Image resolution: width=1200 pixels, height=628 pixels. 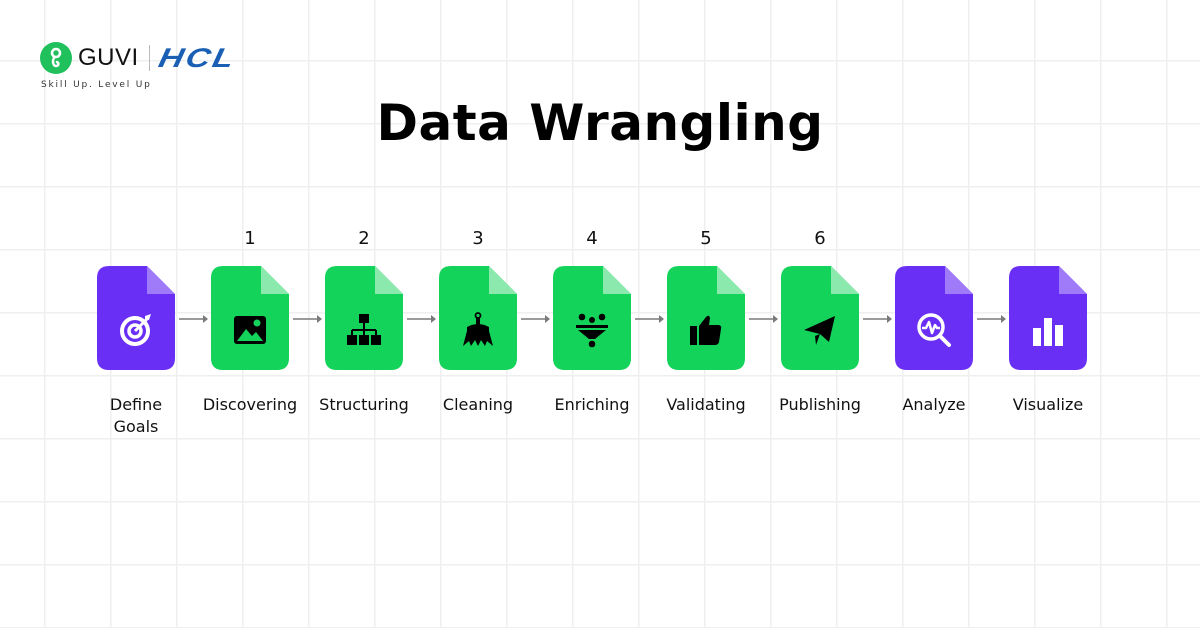 I want to click on step-label-line: Goals, so click(x=136, y=426).